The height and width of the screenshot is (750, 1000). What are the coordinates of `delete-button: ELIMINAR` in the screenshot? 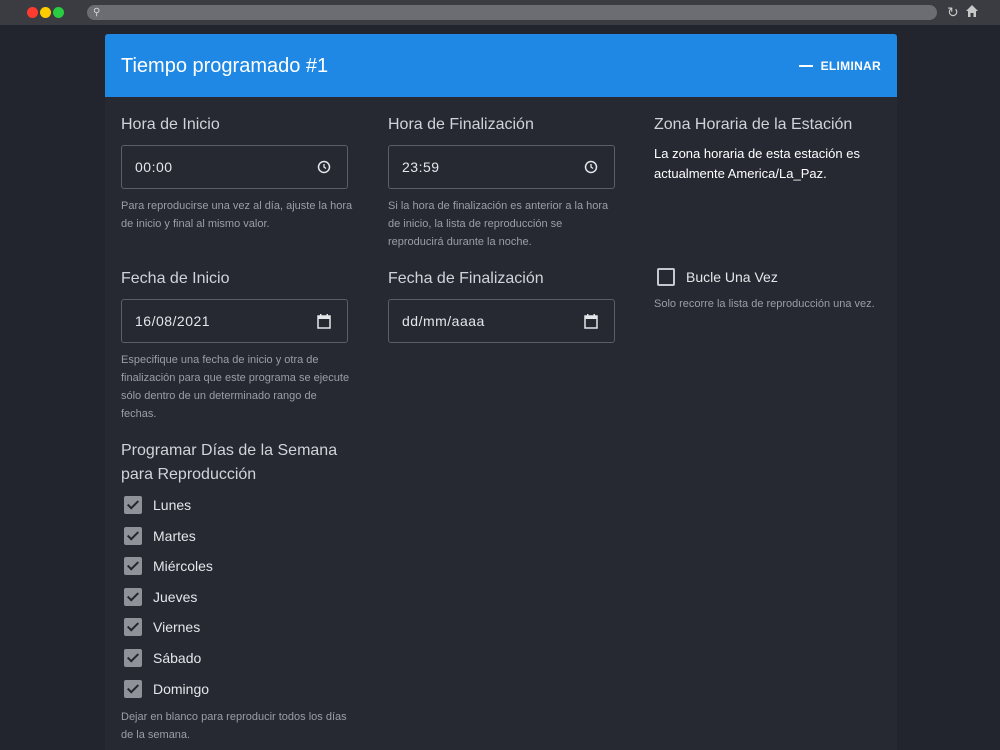 It's located at (839, 66).